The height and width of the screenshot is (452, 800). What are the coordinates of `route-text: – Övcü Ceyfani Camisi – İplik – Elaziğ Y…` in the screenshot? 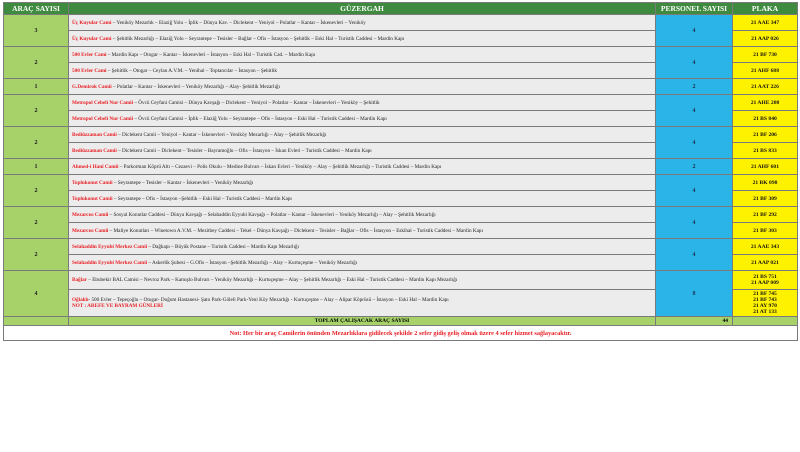 It's located at (260, 118).